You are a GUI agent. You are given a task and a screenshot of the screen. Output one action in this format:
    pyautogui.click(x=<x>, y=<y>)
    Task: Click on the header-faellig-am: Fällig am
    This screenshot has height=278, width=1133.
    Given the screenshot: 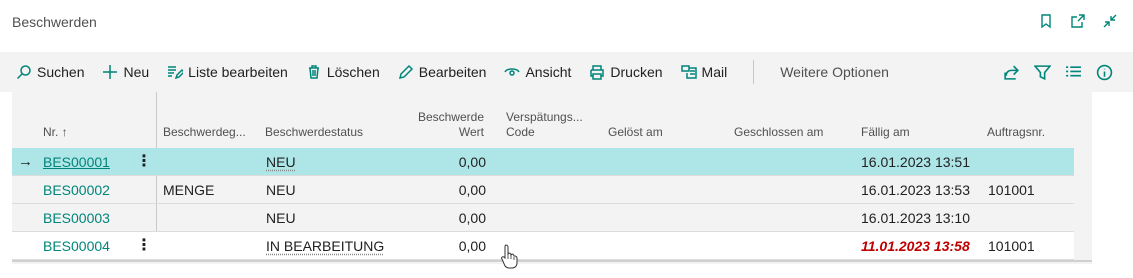 What is the action you would take?
    pyautogui.click(x=885, y=132)
    